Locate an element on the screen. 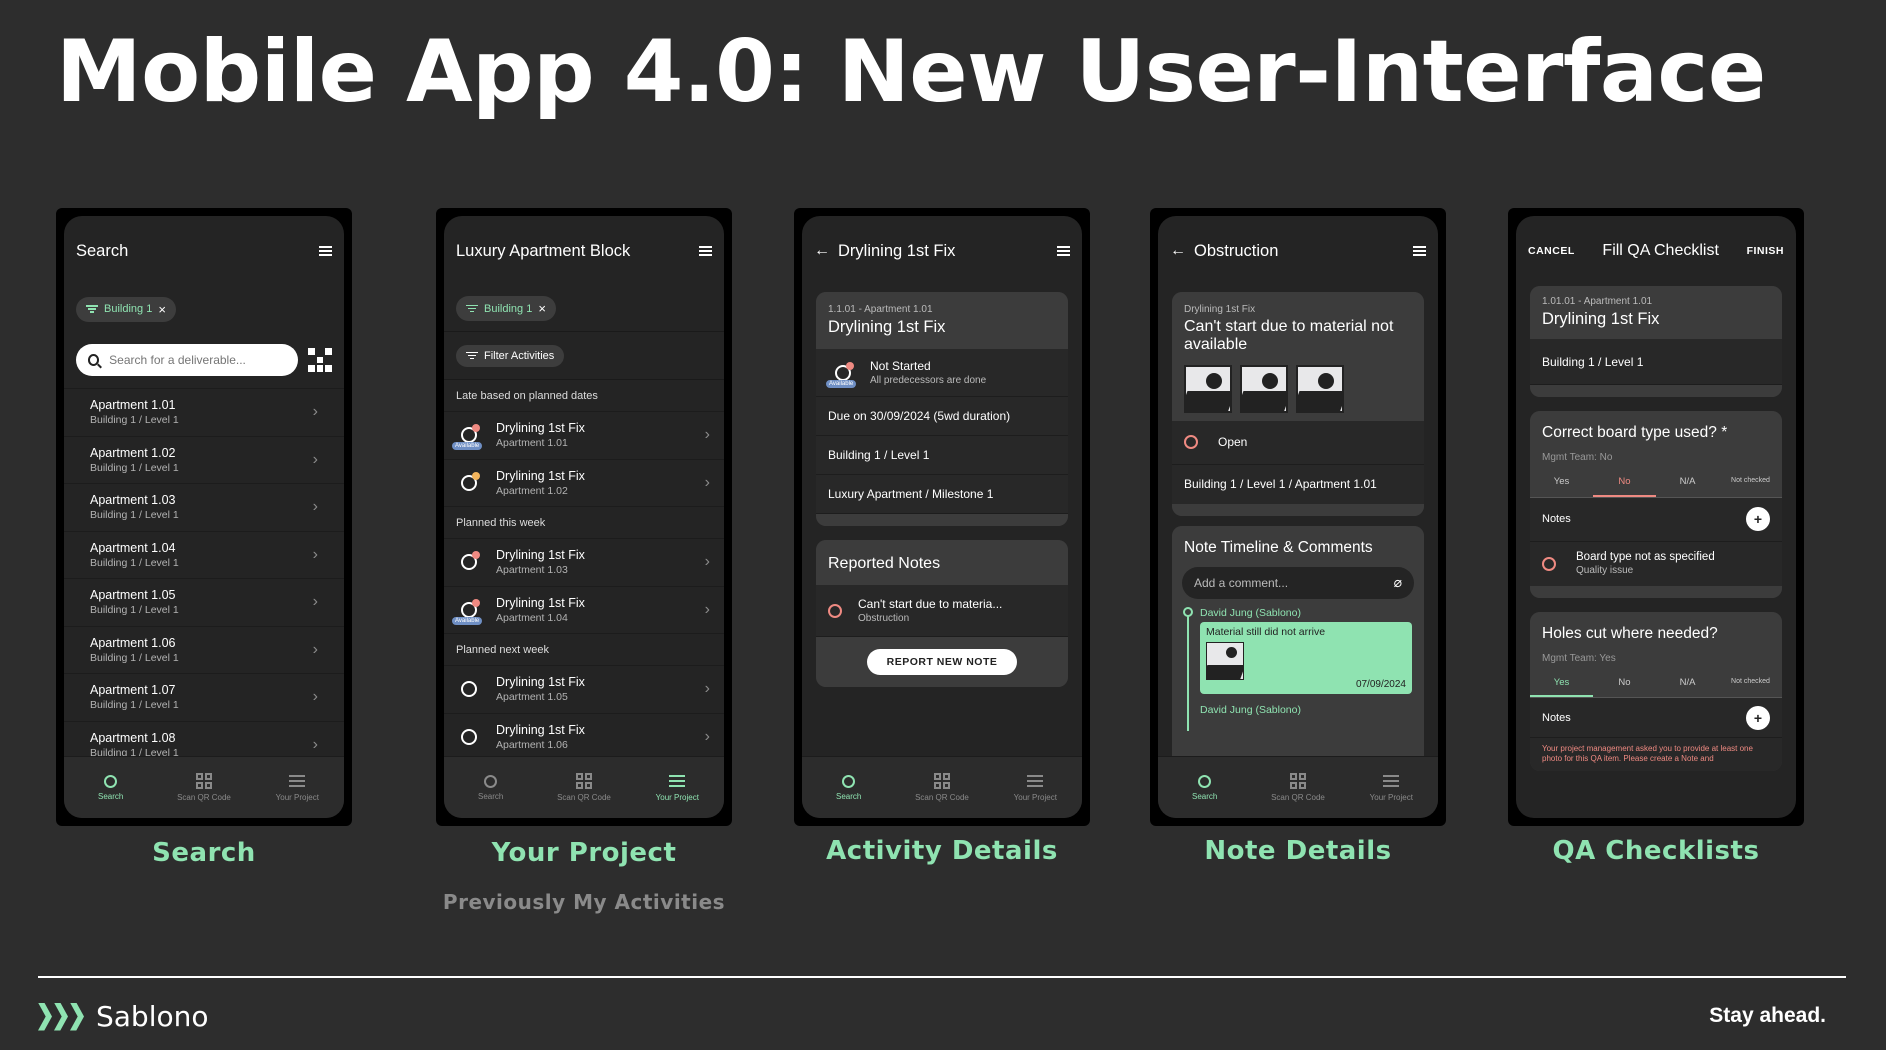 This screenshot has width=1886, height=1050. brand-name: Sablono is located at coordinates (152, 1016).